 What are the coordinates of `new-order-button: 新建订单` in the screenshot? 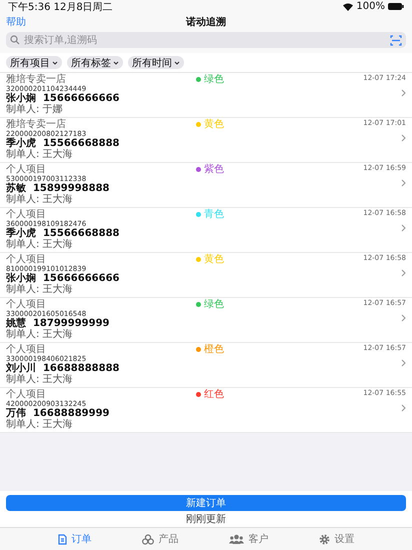 It's located at (206, 503).